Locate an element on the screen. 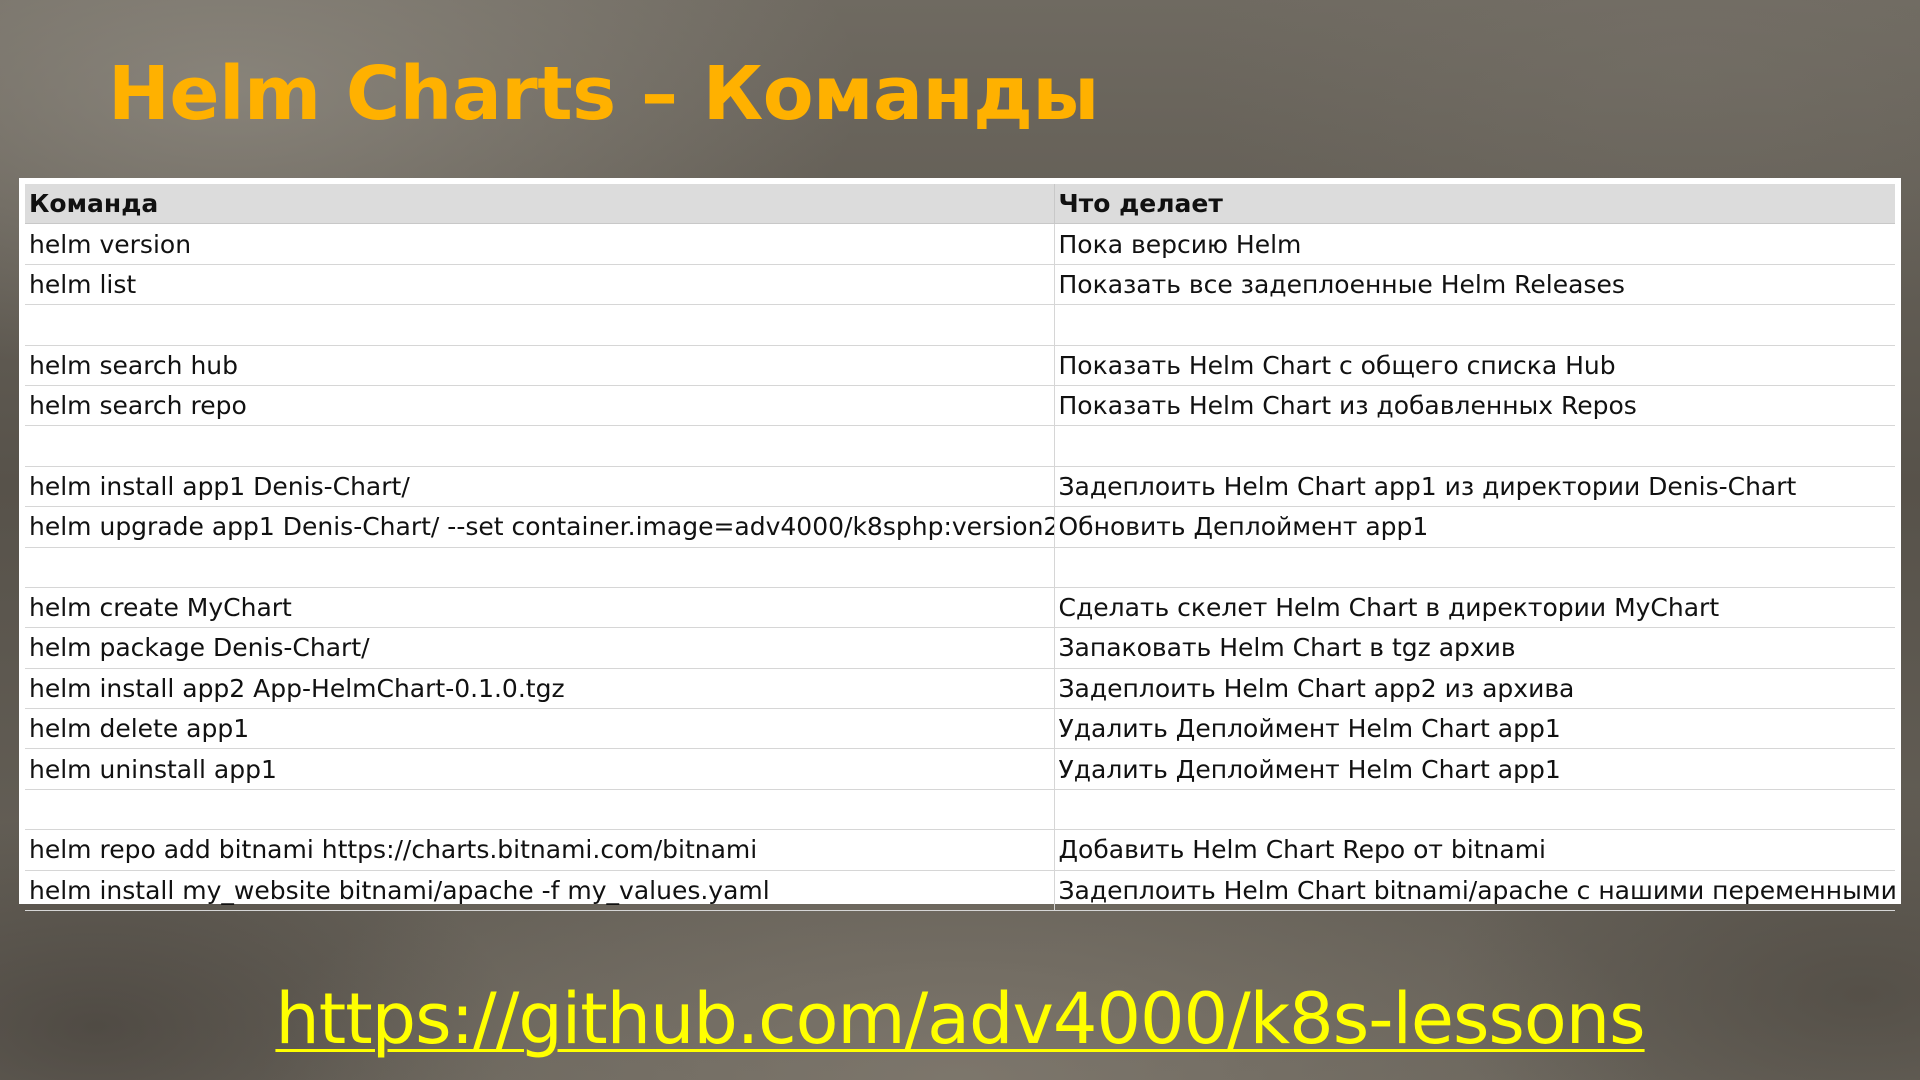 The width and height of the screenshot is (1920, 1080). command-cell: helm version is located at coordinates (540, 244).